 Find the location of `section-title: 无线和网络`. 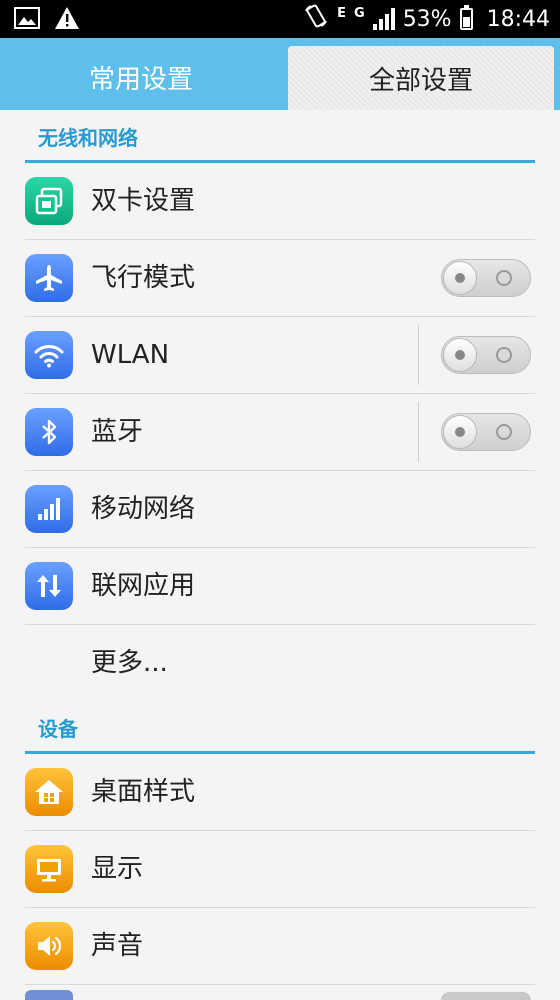

section-title: 无线和网络 is located at coordinates (88, 138).